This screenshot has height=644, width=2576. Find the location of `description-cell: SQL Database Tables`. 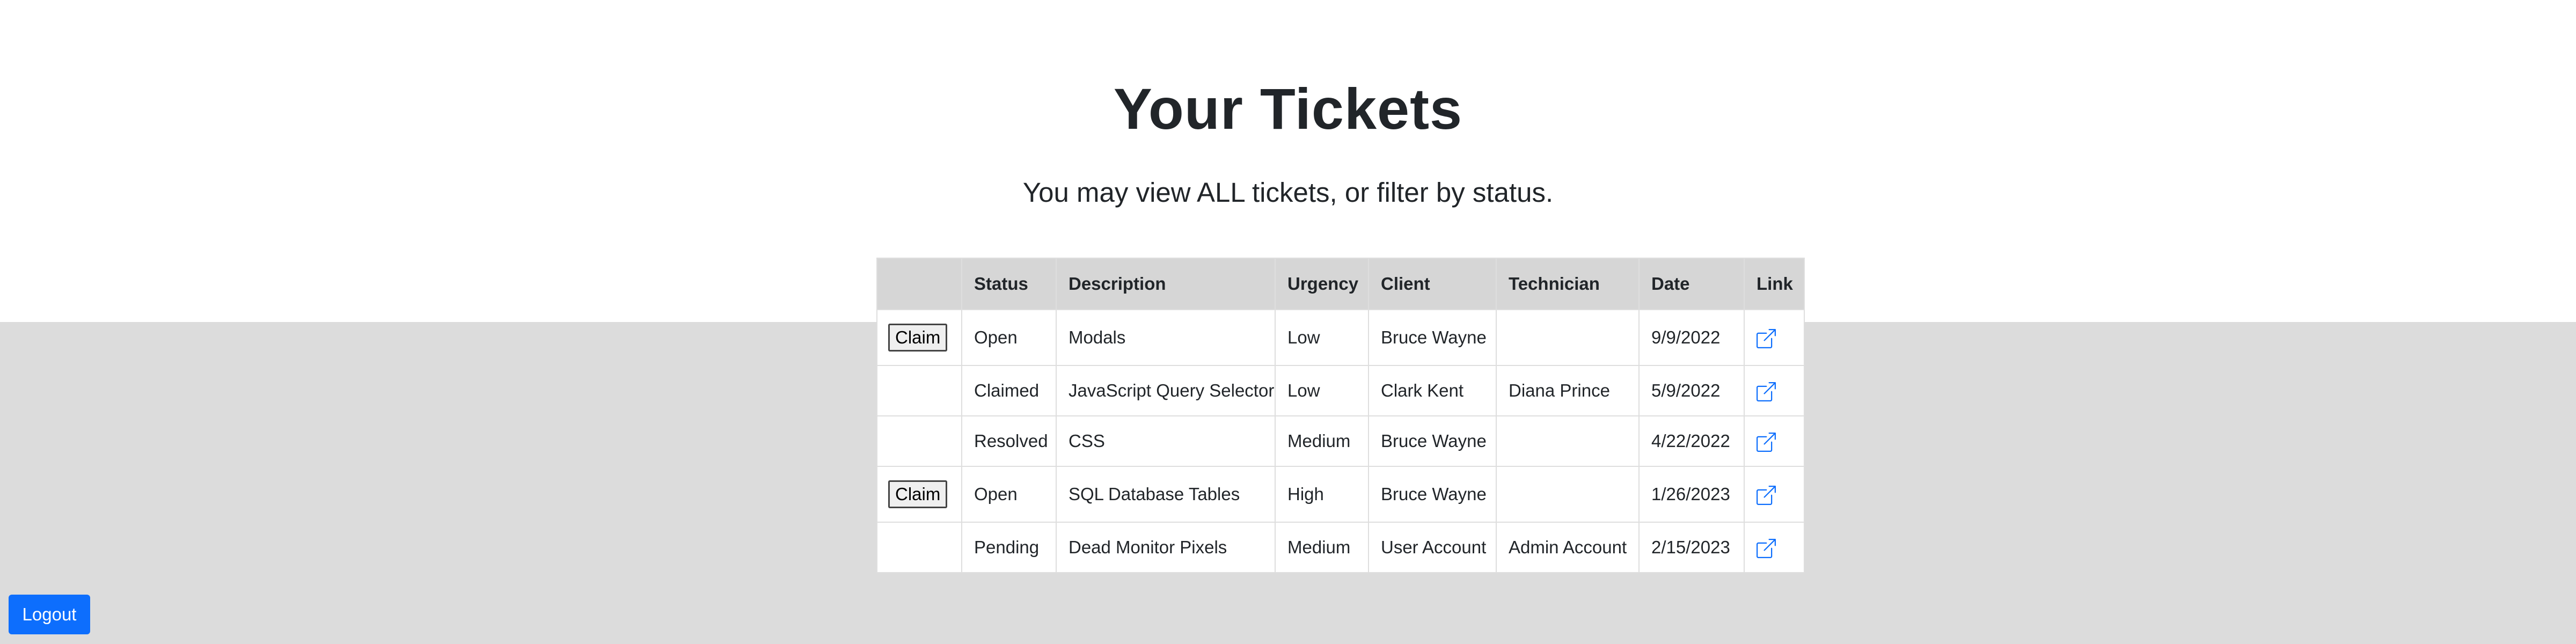

description-cell: SQL Database Tables is located at coordinates (1166, 494).